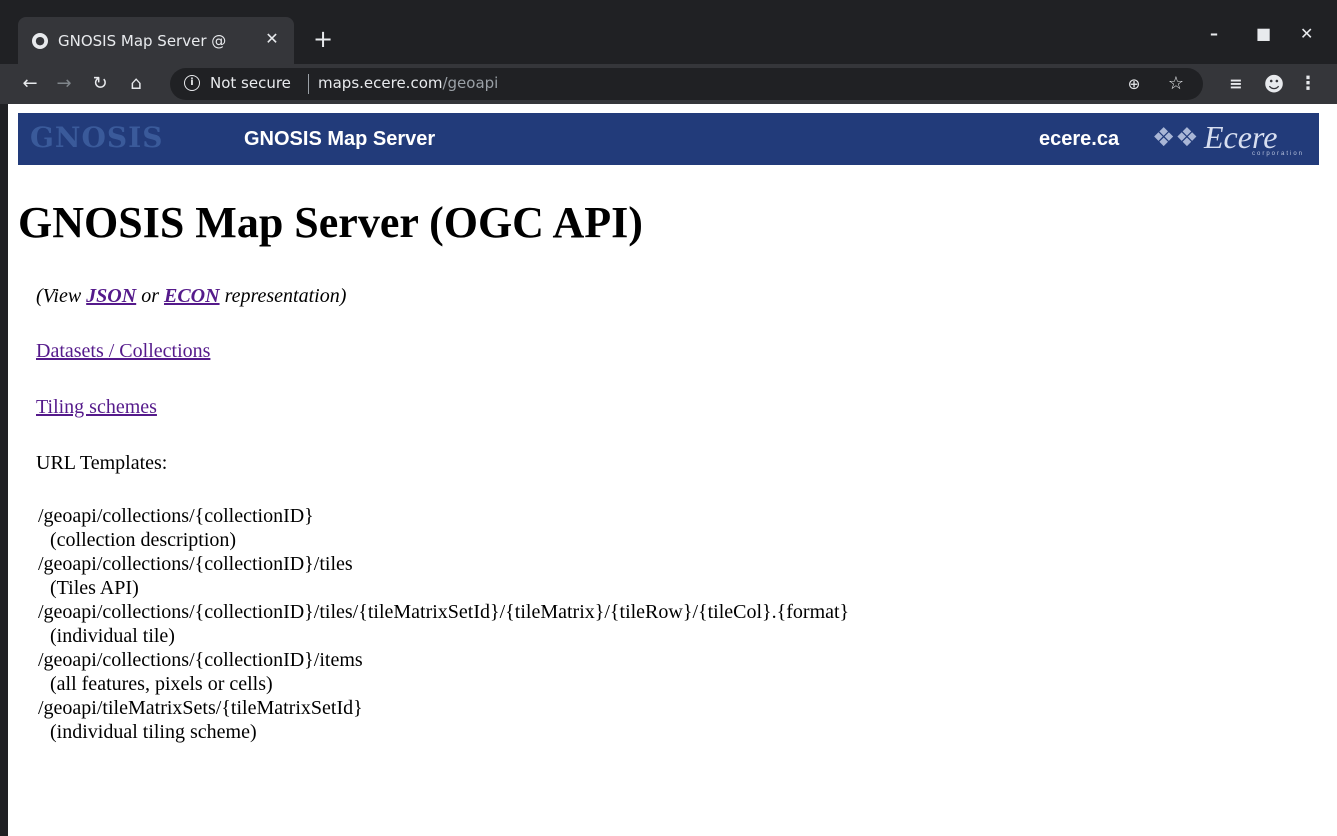 Image resolution: width=1337 pixels, height=836 pixels. What do you see at coordinates (1263, 33) in the screenshot?
I see `maximize-icon: ■` at bounding box center [1263, 33].